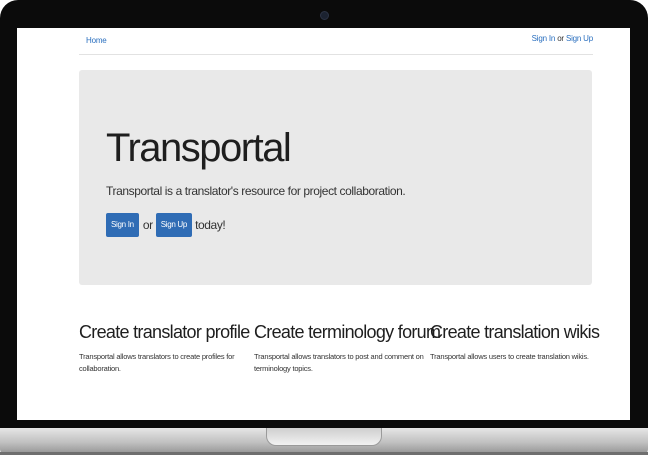  Describe the element at coordinates (324, 437) in the screenshot. I see `laptop-notch` at that location.